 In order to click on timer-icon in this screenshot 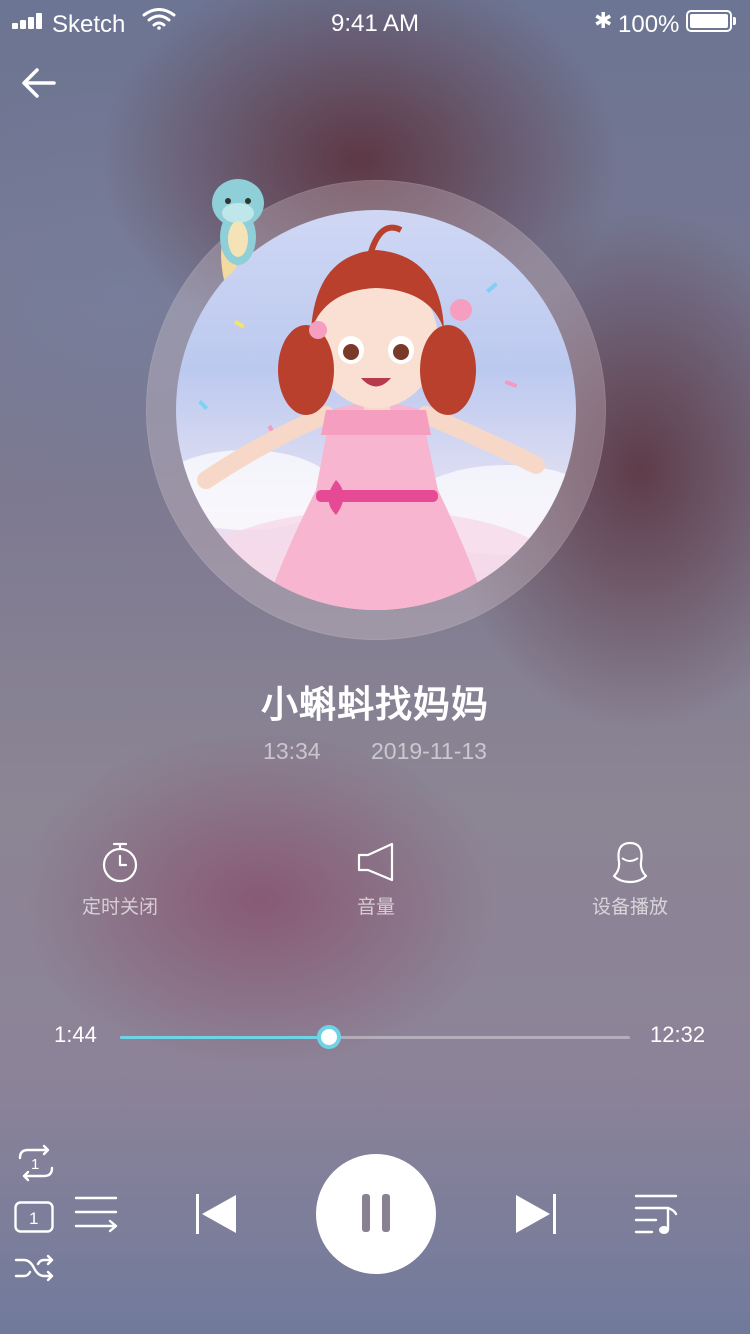, I will do `click(120, 862)`.